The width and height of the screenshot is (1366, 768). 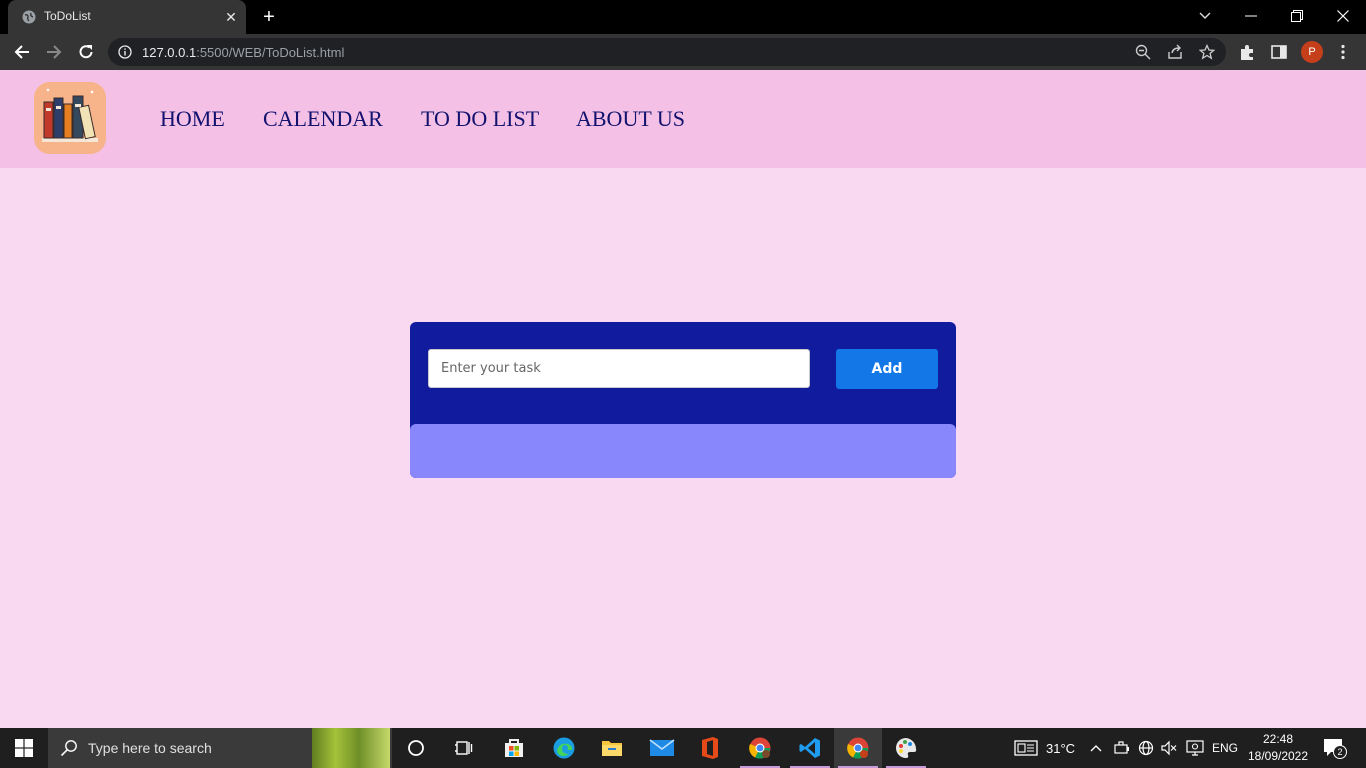 What do you see at coordinates (1278, 756) in the screenshot?
I see `clock-date: 18/09/2022` at bounding box center [1278, 756].